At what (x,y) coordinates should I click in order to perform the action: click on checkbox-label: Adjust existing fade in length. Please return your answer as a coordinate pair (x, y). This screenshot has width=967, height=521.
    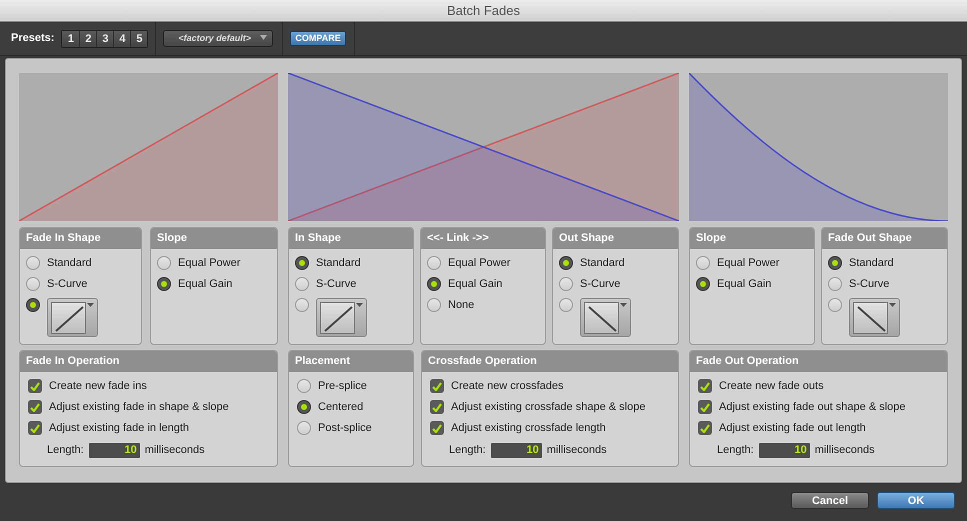
    Looking at the image, I should click on (119, 428).